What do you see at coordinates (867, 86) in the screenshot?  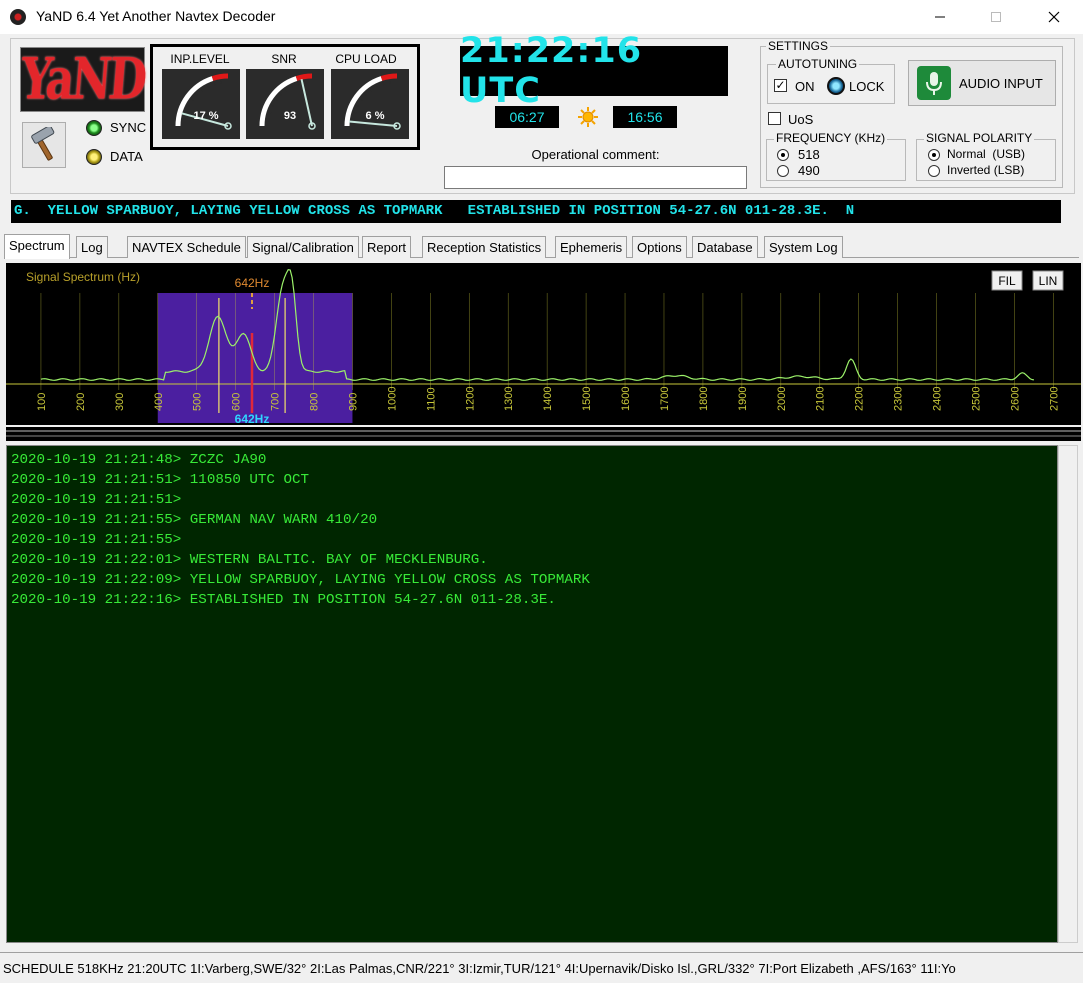 I see `lock-label: LOCK` at bounding box center [867, 86].